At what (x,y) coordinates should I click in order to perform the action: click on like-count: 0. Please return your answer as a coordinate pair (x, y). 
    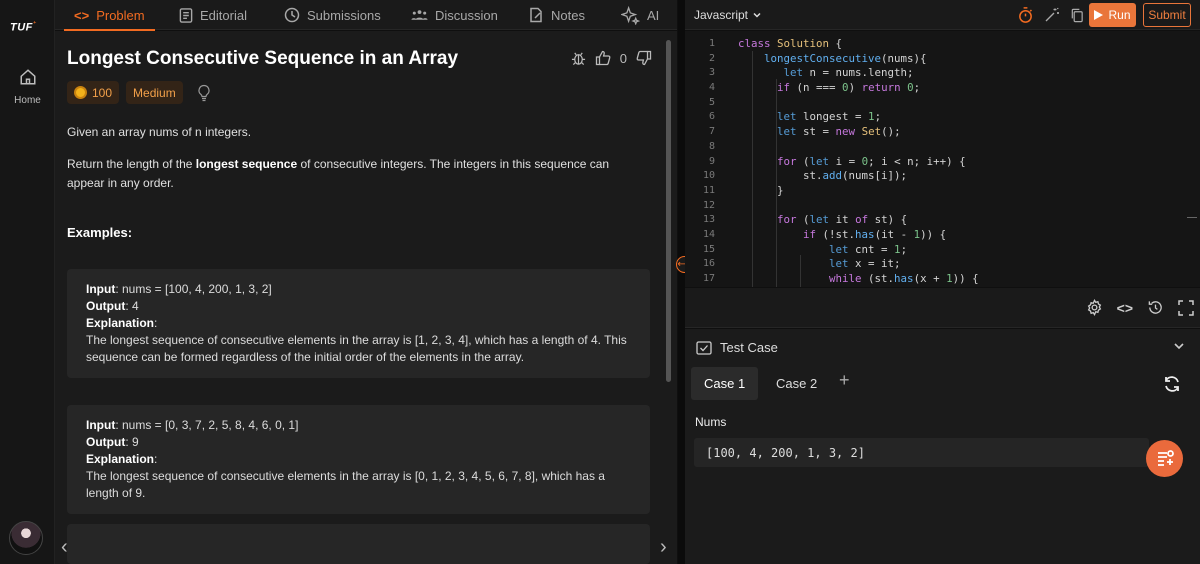
    Looking at the image, I should click on (623, 58).